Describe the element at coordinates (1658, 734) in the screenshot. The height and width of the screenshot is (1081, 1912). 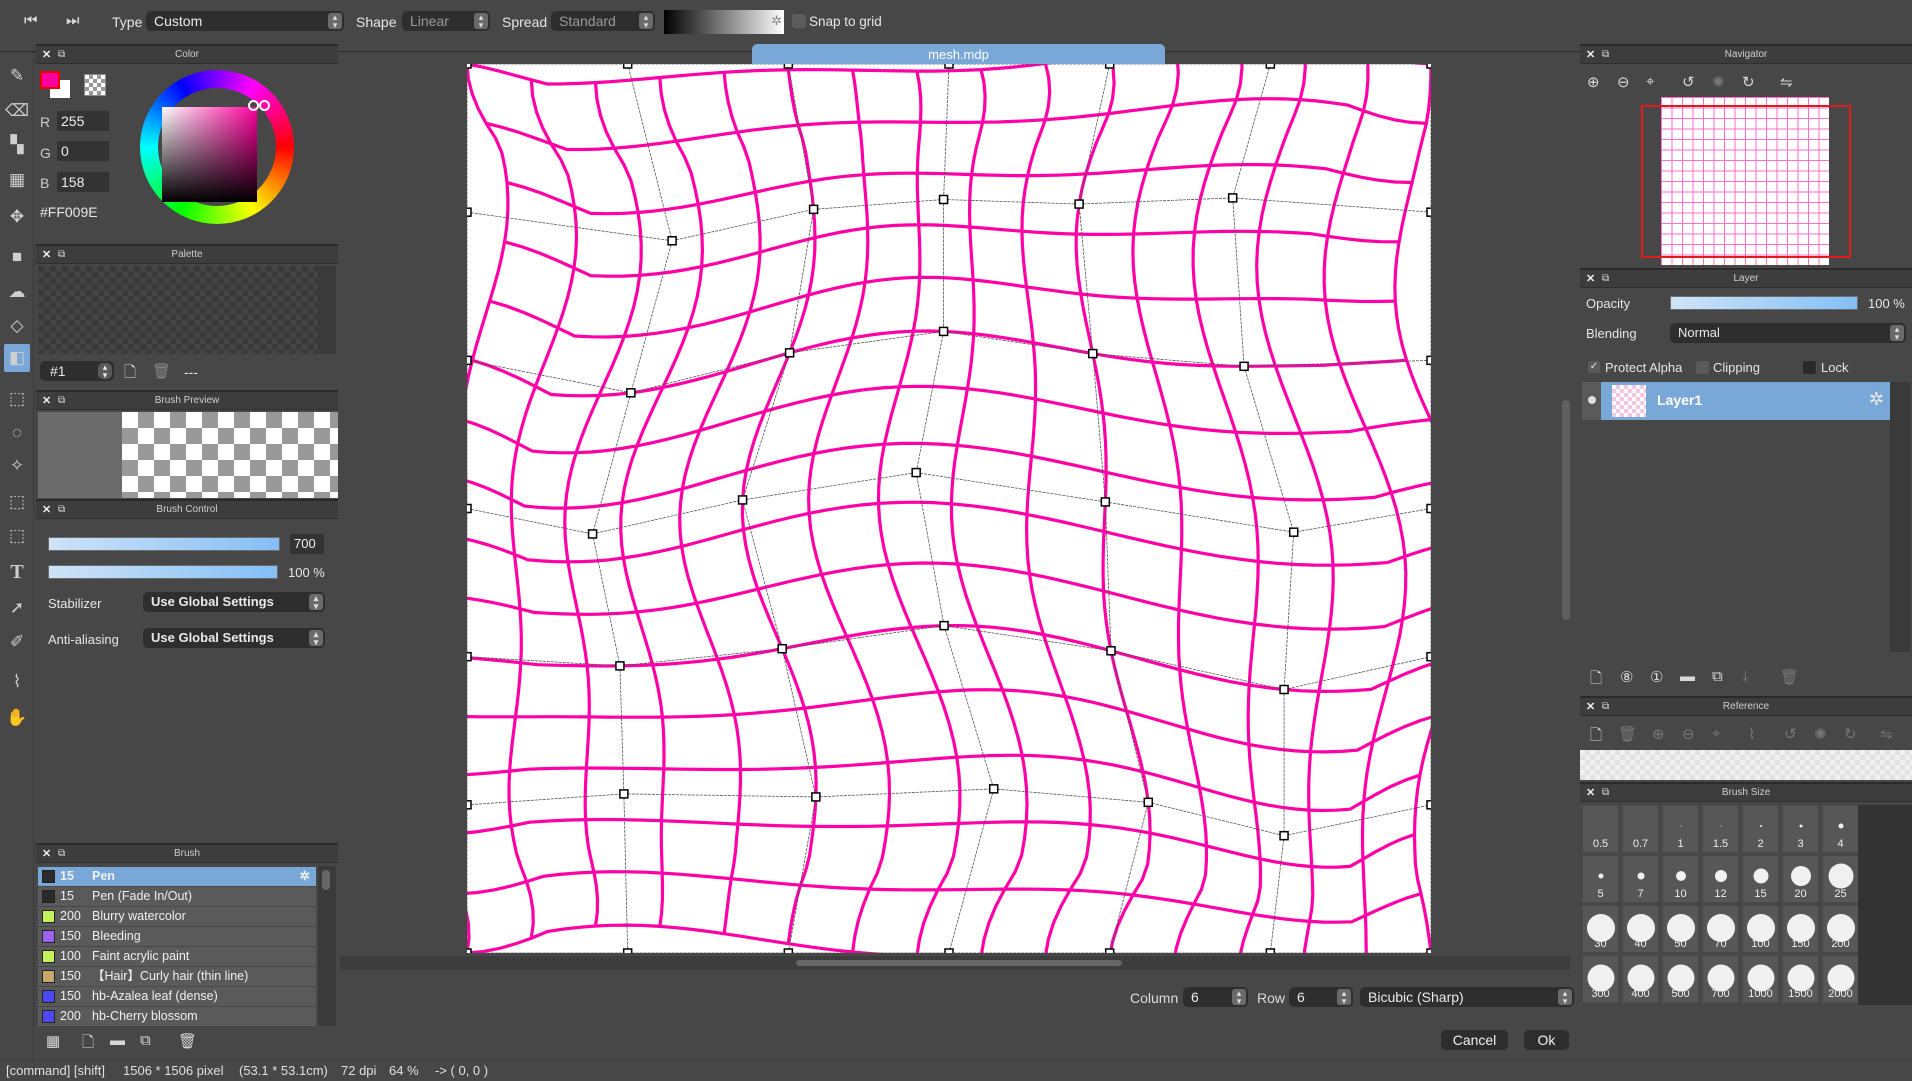
I see `reference-zoom-in-icon: ⊕` at that location.